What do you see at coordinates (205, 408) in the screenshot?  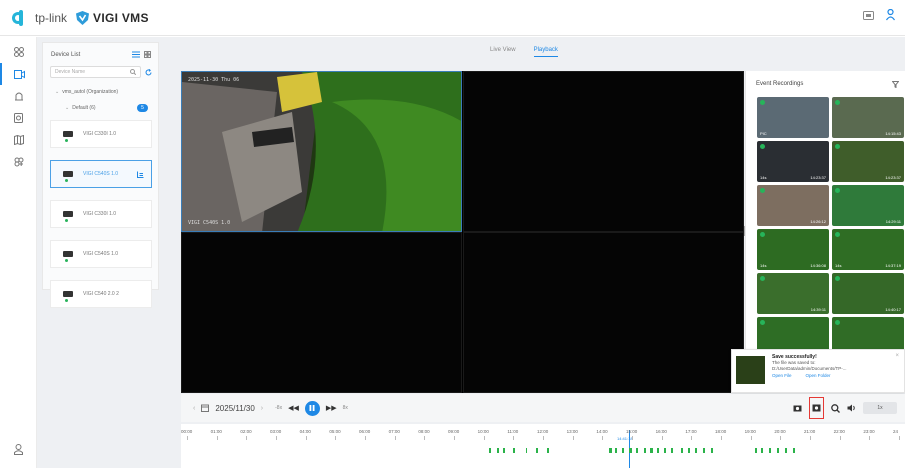 I see `calendar-icon` at bounding box center [205, 408].